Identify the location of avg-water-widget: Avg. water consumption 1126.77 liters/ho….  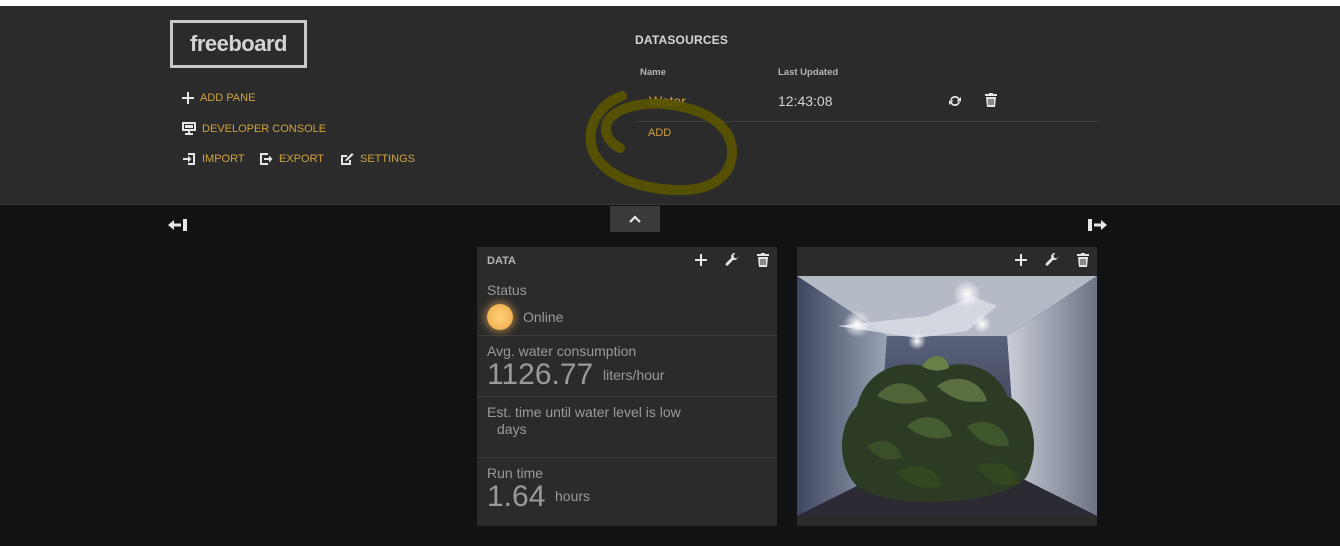
(627, 366).